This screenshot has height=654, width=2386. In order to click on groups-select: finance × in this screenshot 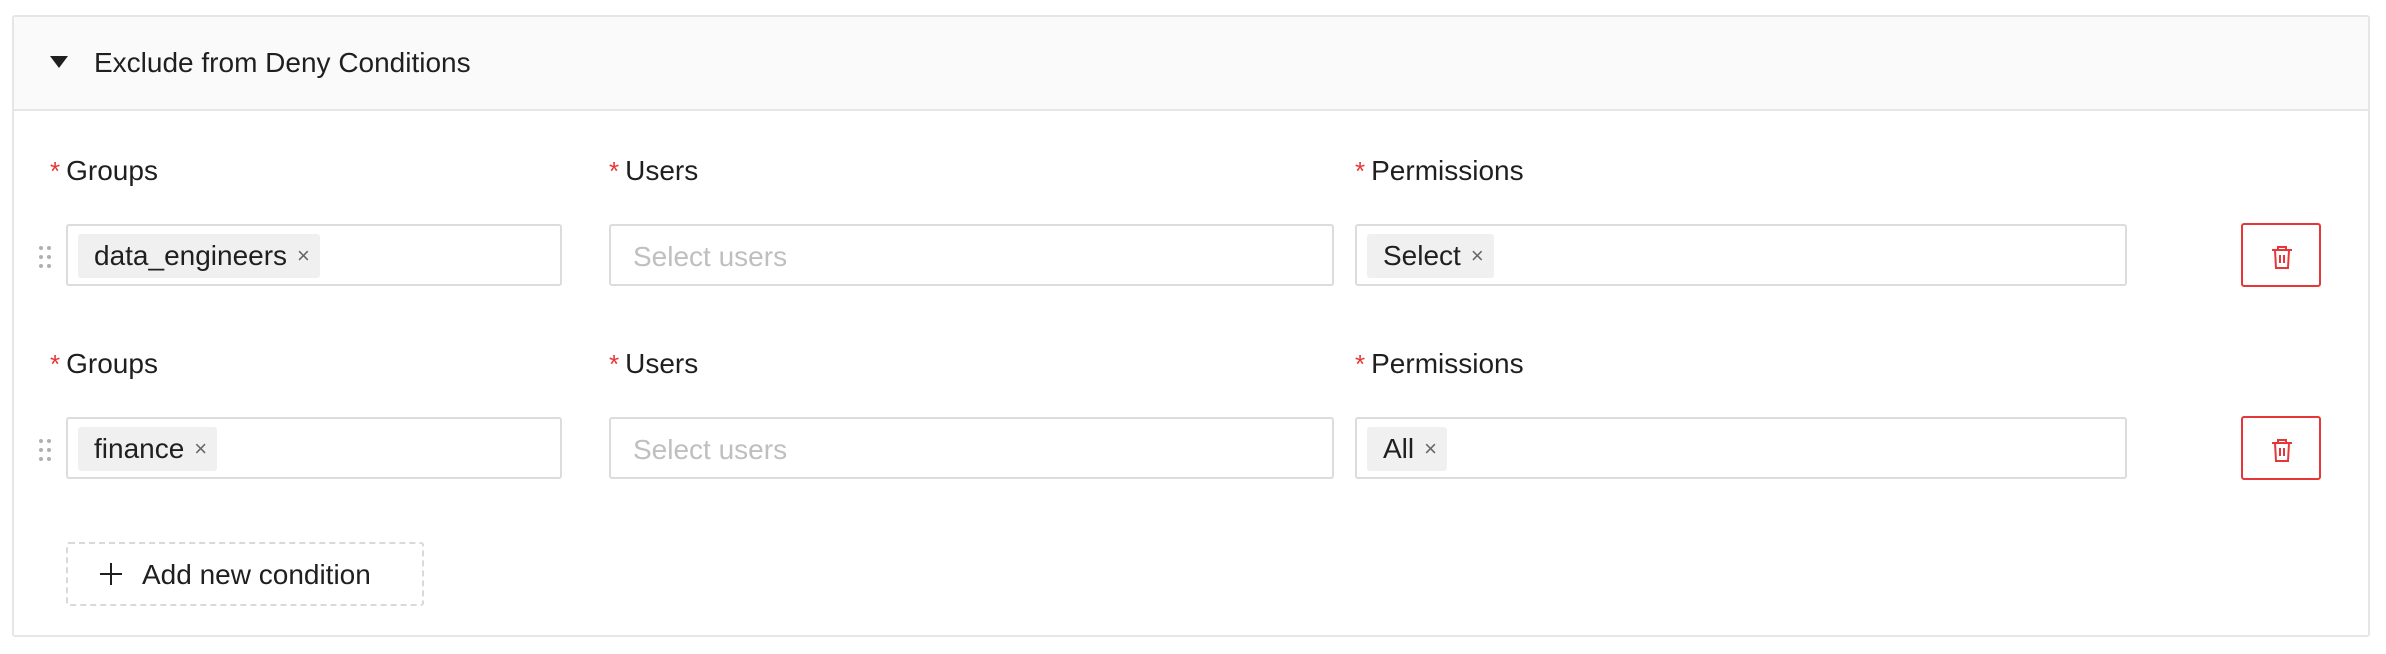, I will do `click(314, 448)`.